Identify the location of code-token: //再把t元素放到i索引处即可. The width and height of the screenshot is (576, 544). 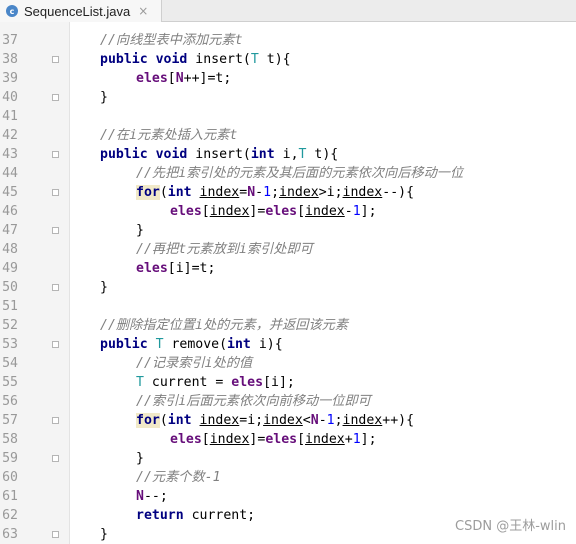
(224, 249).